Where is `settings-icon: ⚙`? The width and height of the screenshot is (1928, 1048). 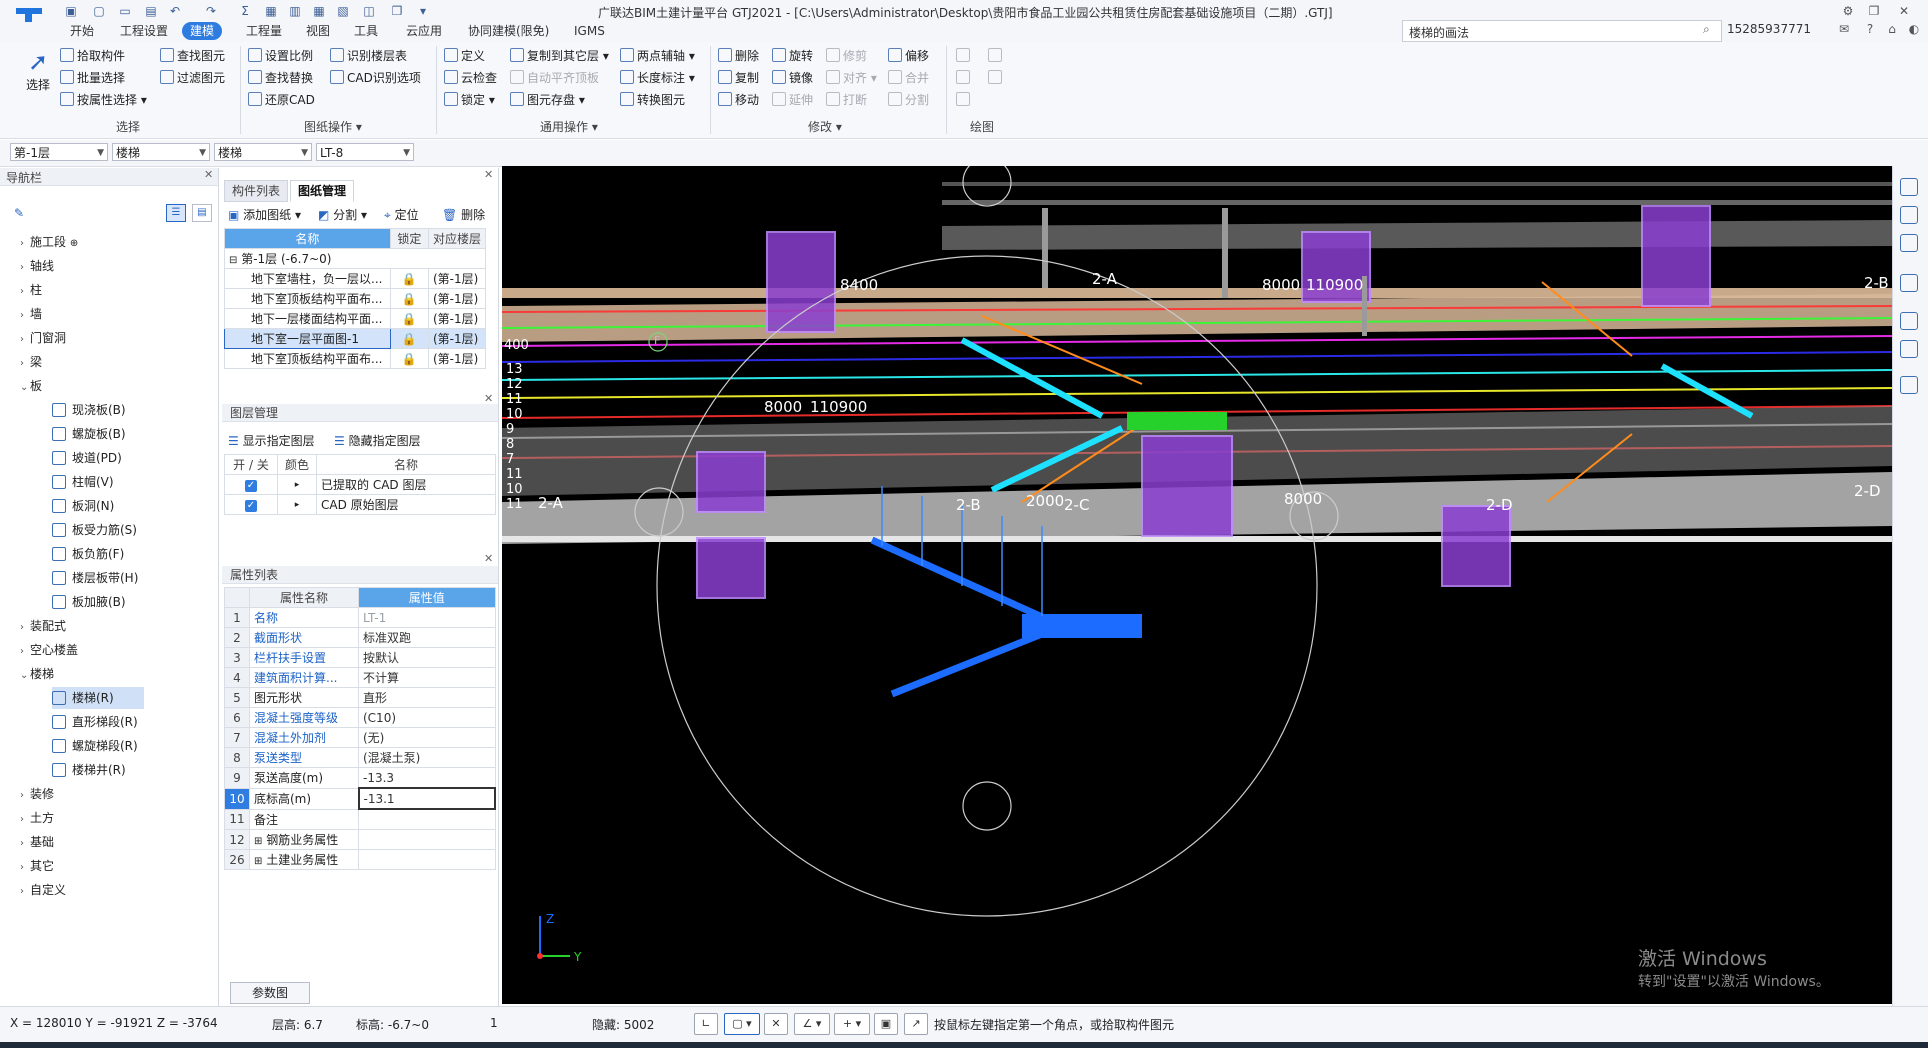
settings-icon: ⚙ is located at coordinates (1848, 11).